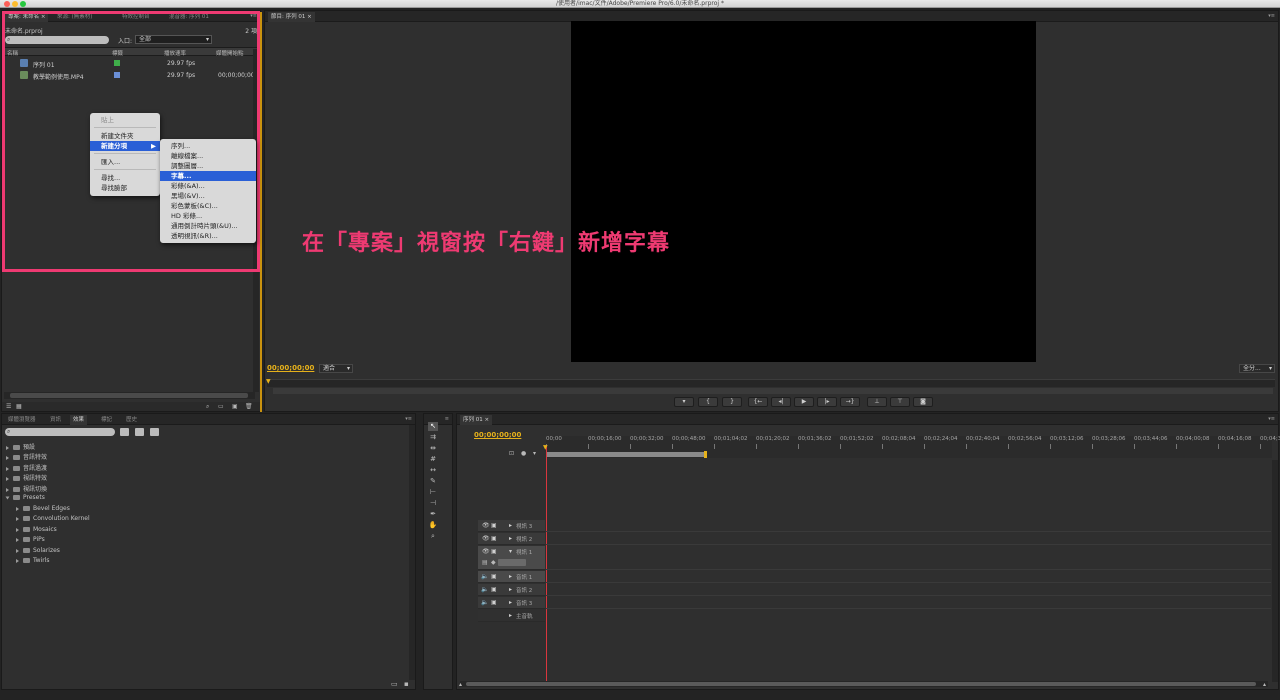  Describe the element at coordinates (290, 368) in the screenshot. I see `program-timecode: 00;00;00;00` at that location.